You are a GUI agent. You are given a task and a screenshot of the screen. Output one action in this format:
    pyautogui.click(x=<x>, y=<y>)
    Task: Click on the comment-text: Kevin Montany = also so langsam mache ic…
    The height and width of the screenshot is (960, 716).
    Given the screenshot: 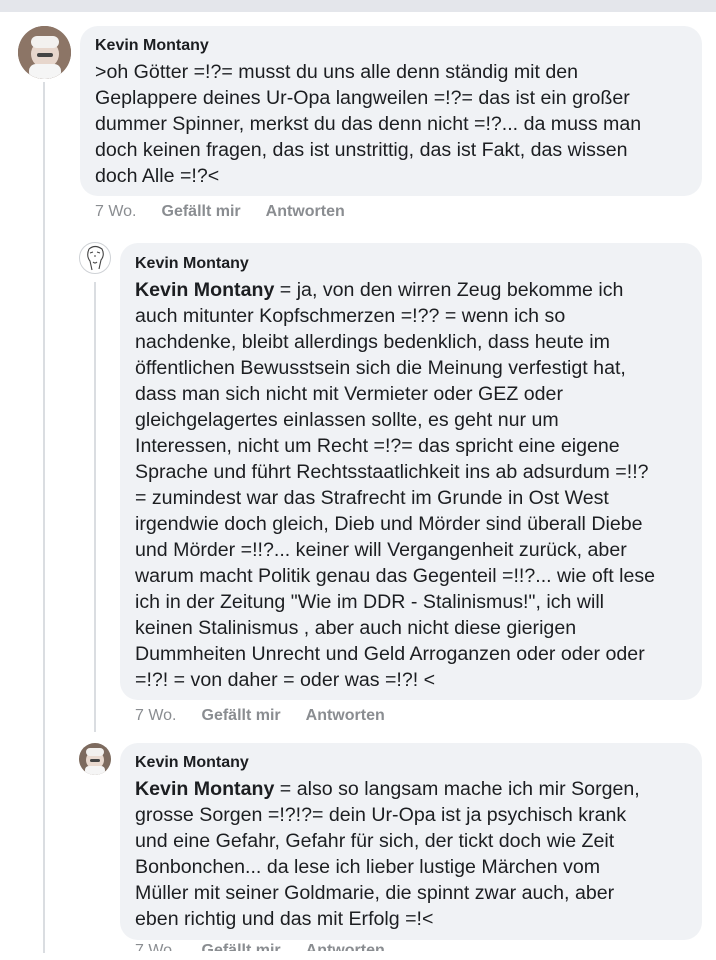 What is the action you would take?
    pyautogui.click(x=416, y=854)
    